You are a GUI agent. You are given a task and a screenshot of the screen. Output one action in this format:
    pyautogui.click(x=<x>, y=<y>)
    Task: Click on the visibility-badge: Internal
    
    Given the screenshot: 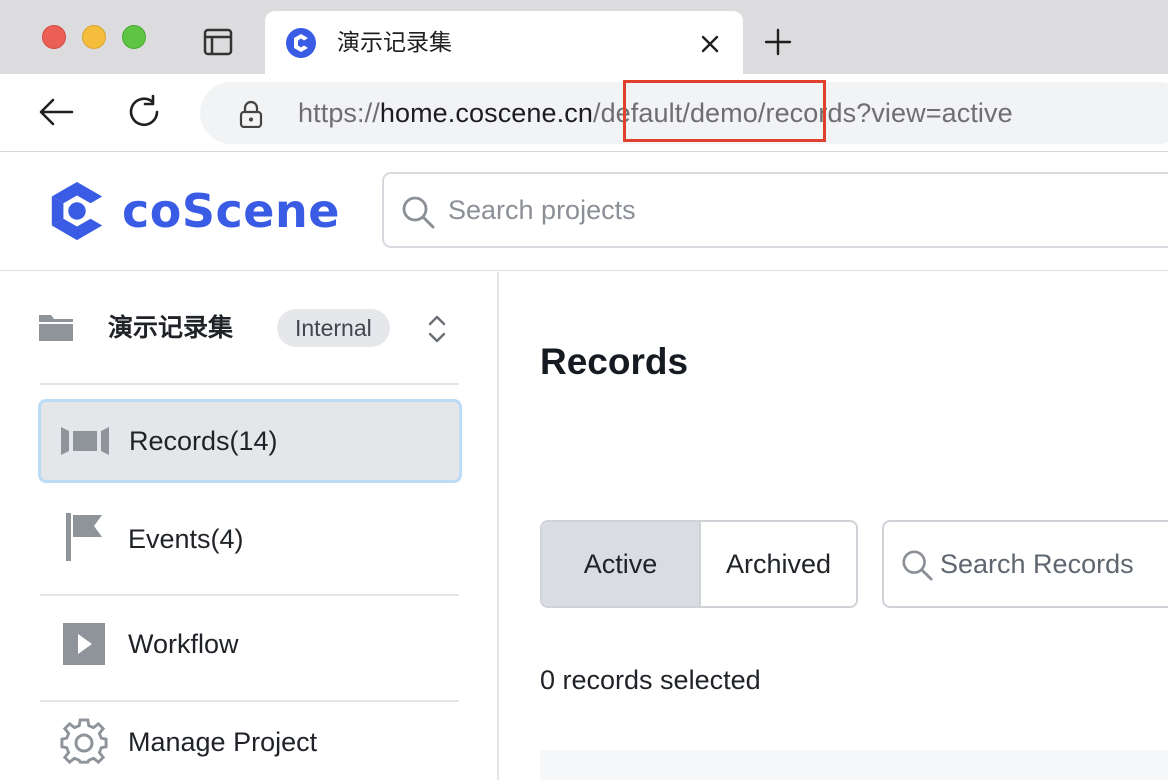 What is the action you would take?
    pyautogui.click(x=333, y=328)
    